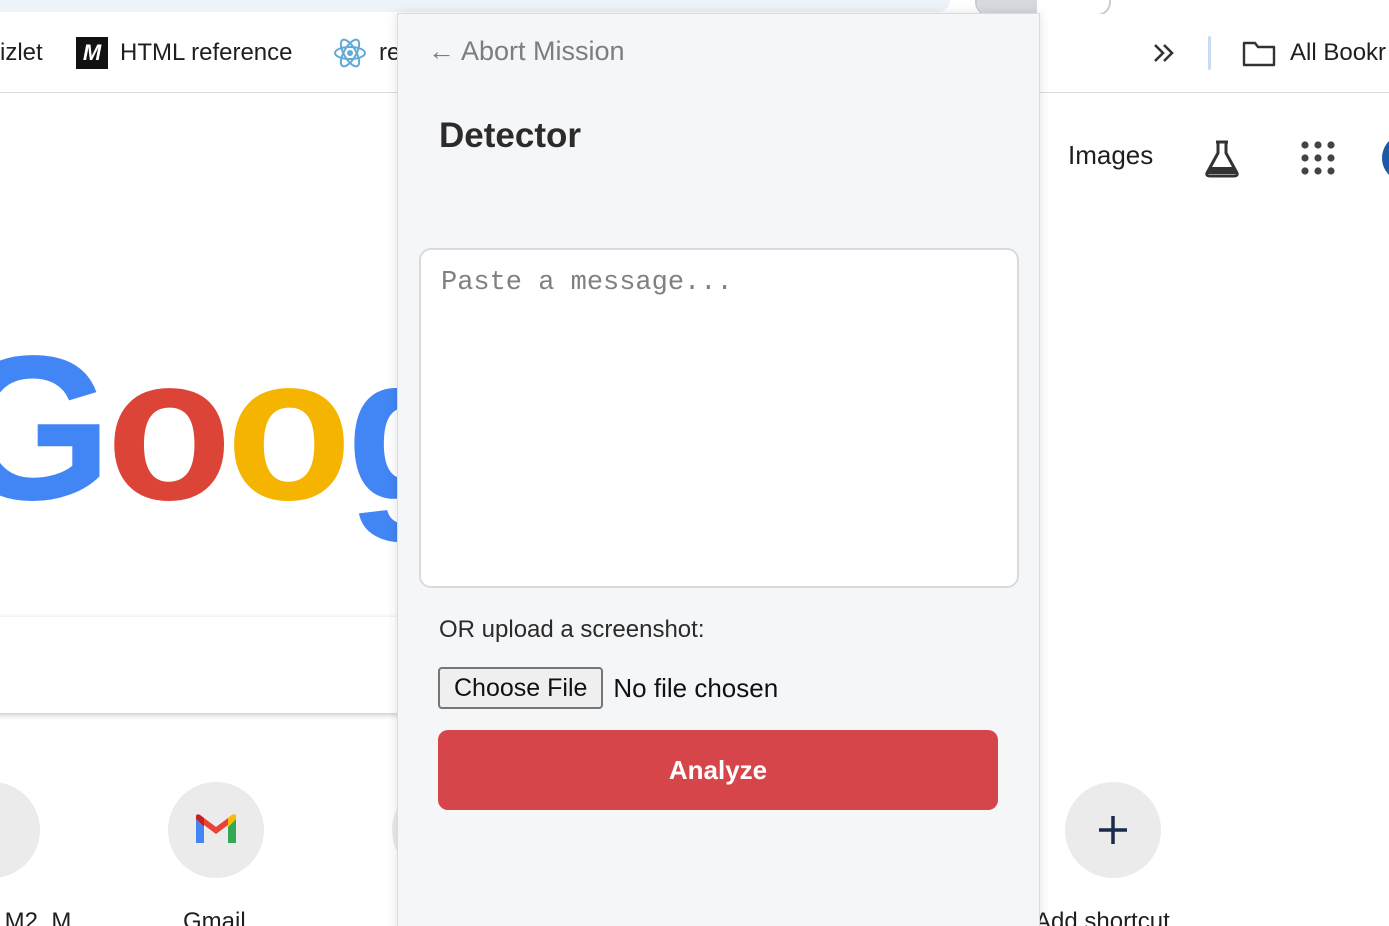 The width and height of the screenshot is (1389, 926). What do you see at coordinates (206, 52) in the screenshot?
I see `bookmark-label: HTML reference` at bounding box center [206, 52].